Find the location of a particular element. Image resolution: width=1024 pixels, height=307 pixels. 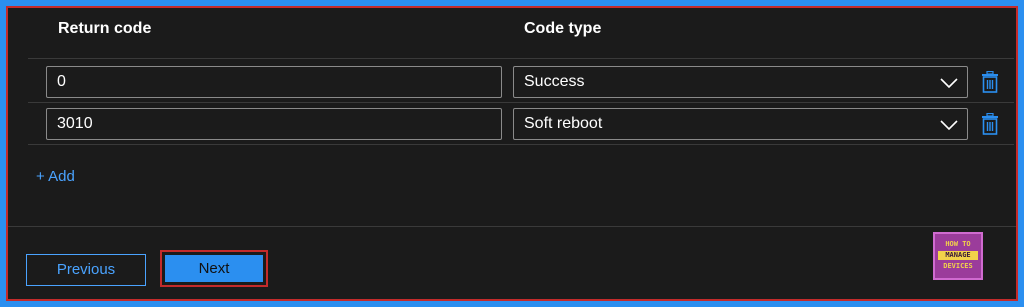

logo-line-3: DEVICES is located at coordinates (958, 266).